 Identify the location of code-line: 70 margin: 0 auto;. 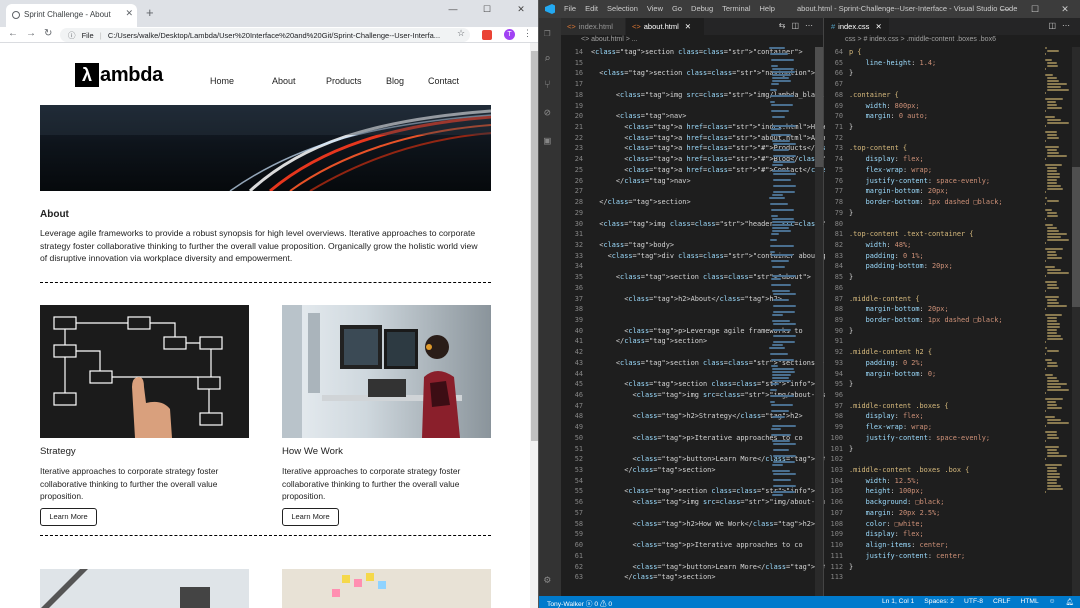
(952, 116).